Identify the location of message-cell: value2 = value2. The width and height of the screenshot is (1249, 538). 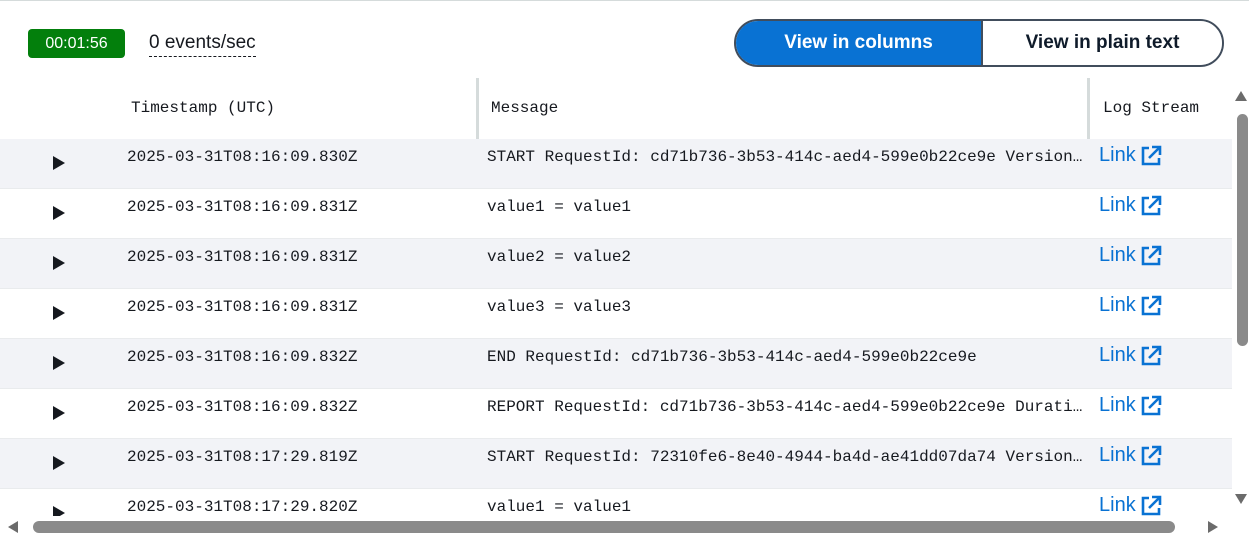
(559, 257).